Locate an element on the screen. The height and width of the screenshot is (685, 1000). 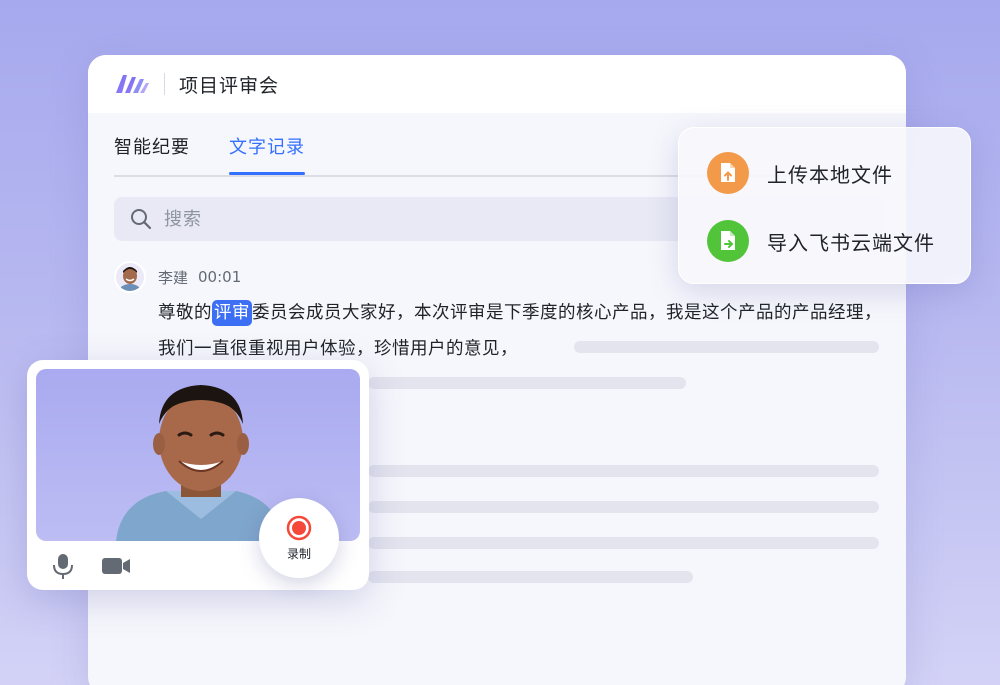
search-icon is located at coordinates (141, 219).